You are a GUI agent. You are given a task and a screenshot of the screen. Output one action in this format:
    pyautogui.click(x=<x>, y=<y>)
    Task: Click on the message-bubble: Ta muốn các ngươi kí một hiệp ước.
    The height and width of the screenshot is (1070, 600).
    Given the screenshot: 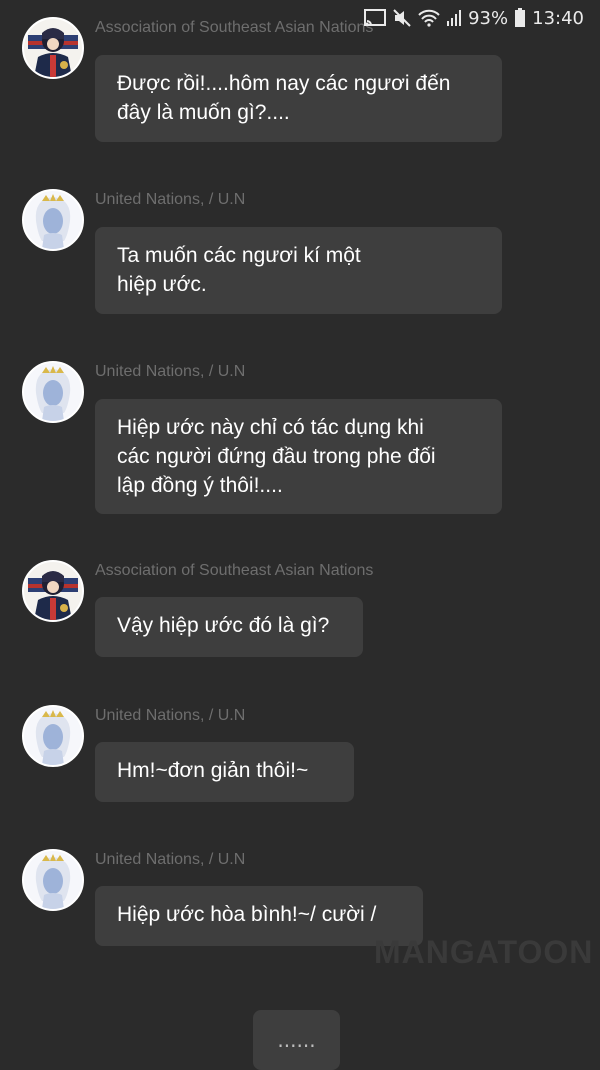 What is the action you would take?
    pyautogui.click(x=298, y=270)
    